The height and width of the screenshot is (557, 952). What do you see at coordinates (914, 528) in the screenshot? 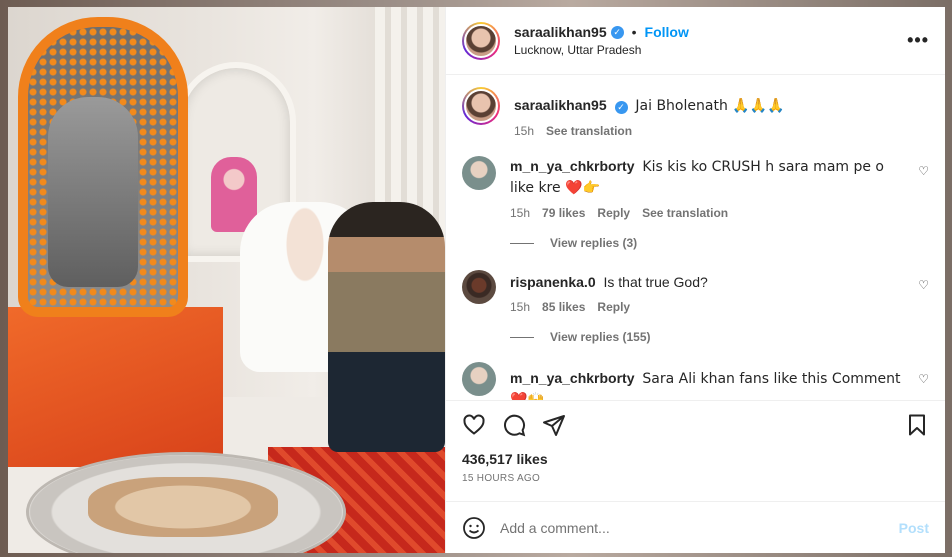
I see `post-comment-button: Post` at bounding box center [914, 528].